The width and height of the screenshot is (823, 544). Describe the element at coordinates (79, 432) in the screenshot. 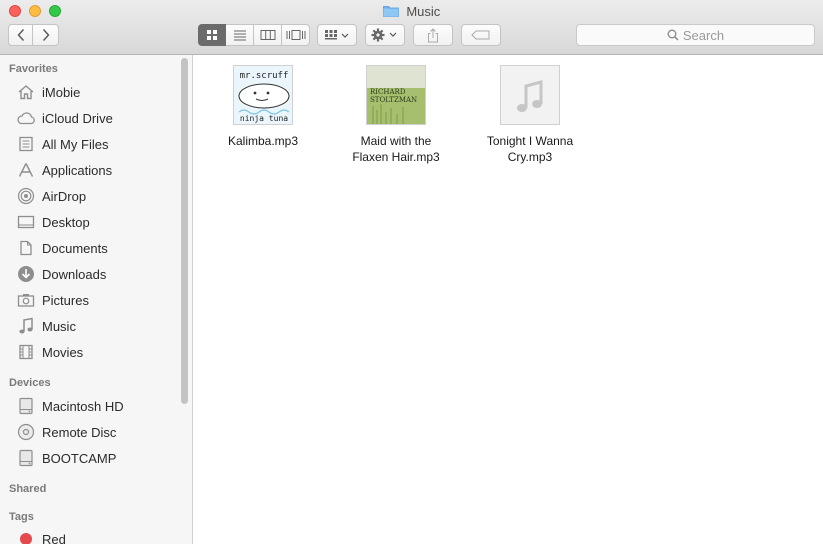

I see `sidebar-item-label: Remote Disc` at that location.